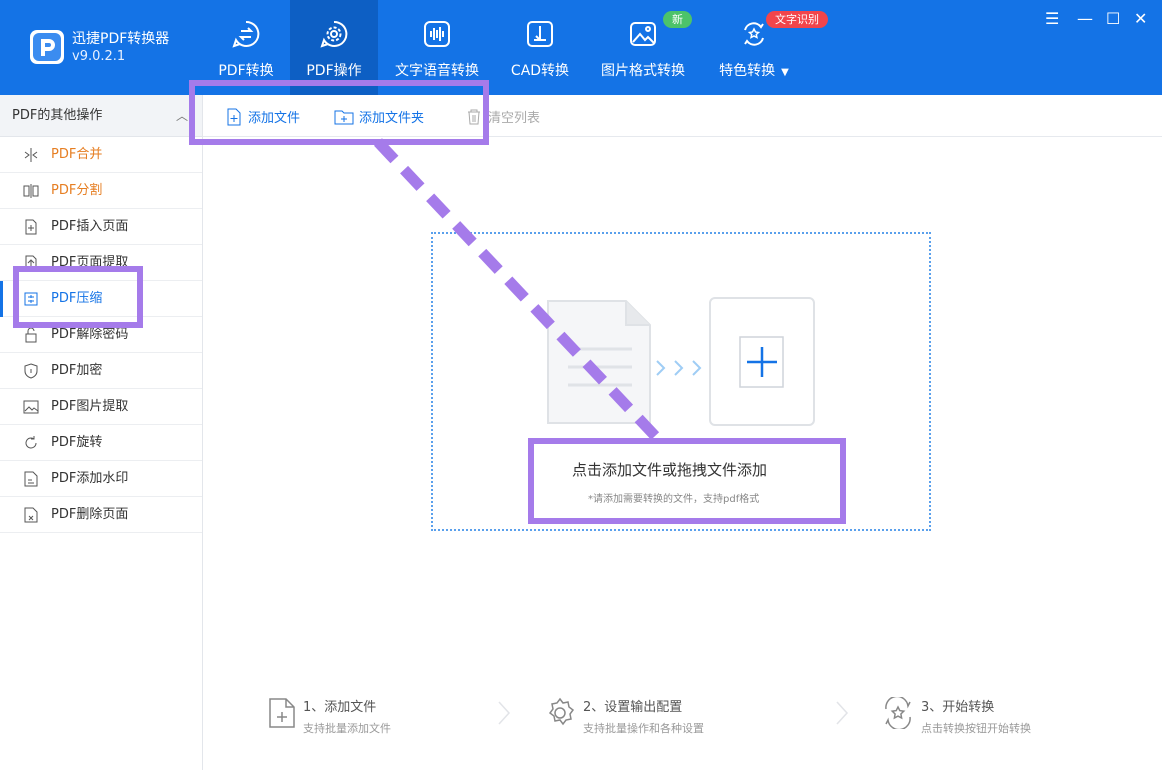 This screenshot has height=770, width=1162. I want to click on step-desc: 点击转换按钮开始转换, so click(976, 728).